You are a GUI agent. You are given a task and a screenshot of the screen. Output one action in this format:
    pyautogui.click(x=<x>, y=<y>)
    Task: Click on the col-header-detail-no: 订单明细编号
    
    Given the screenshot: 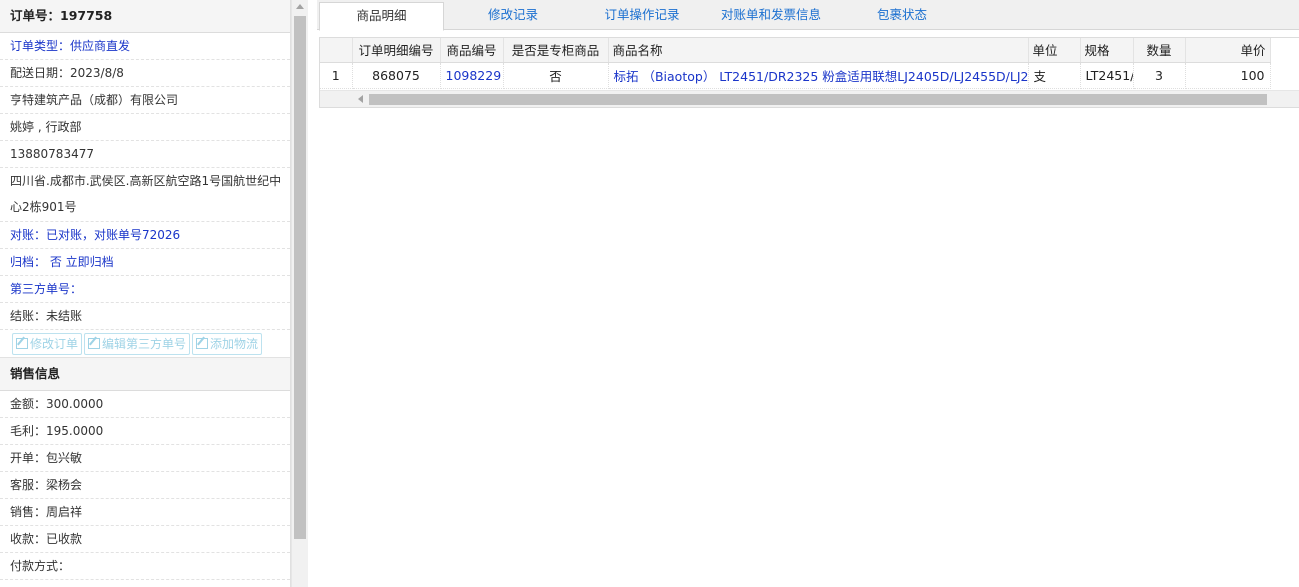 What is the action you would take?
    pyautogui.click(x=396, y=50)
    